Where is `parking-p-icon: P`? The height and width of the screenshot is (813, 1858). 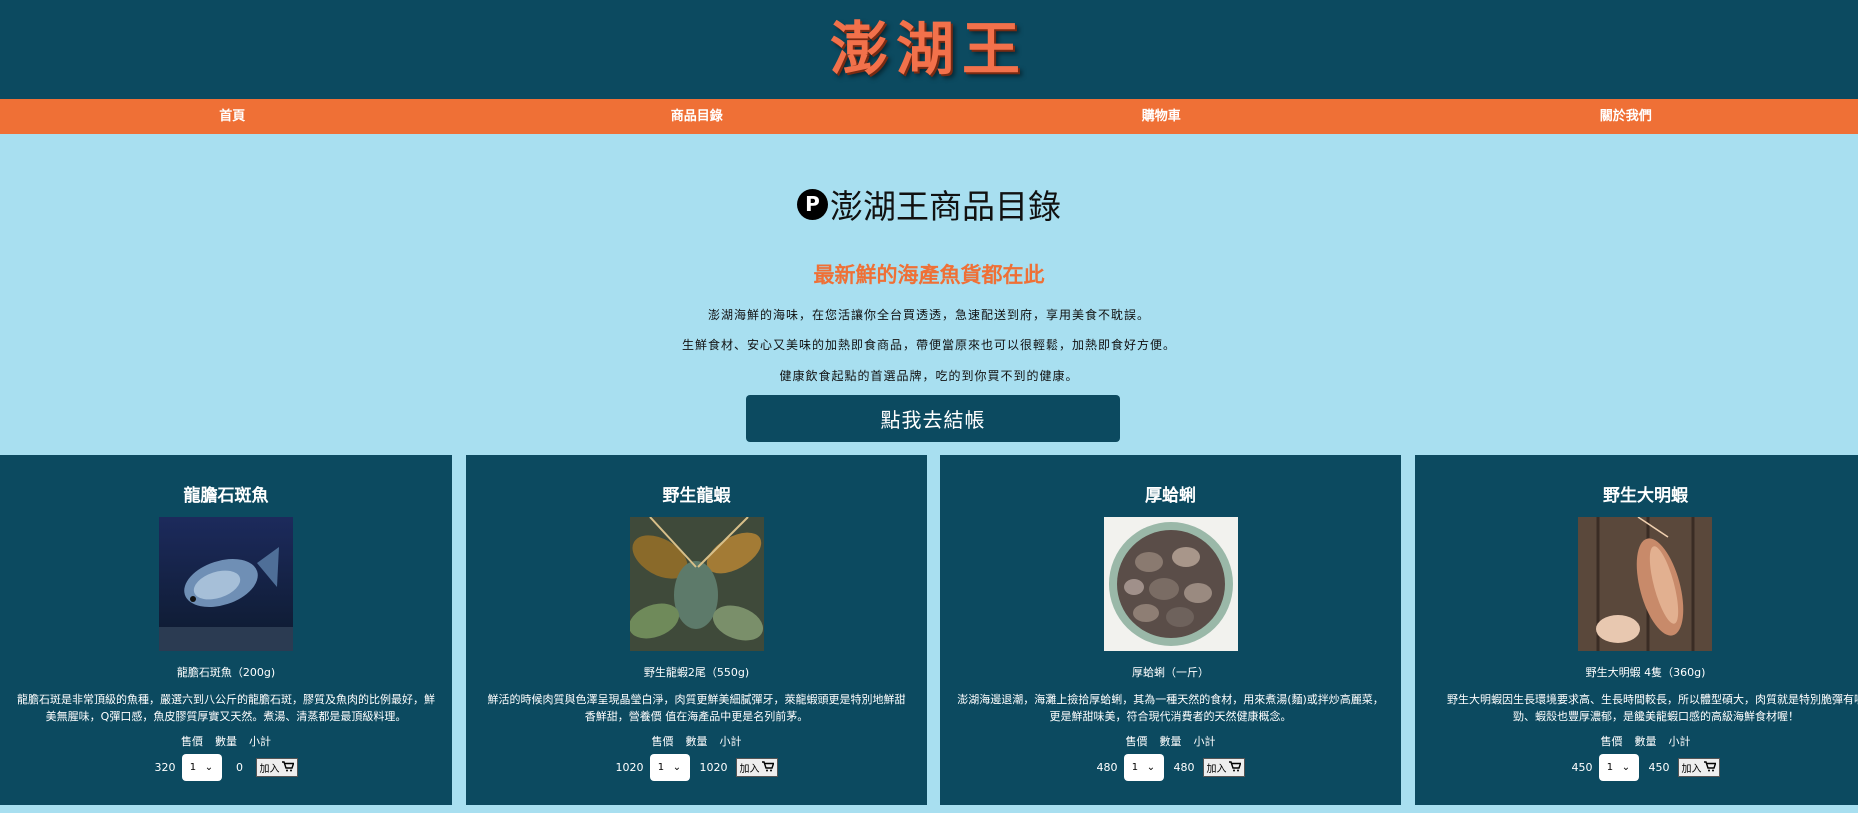
parking-p-icon: P is located at coordinates (812, 204).